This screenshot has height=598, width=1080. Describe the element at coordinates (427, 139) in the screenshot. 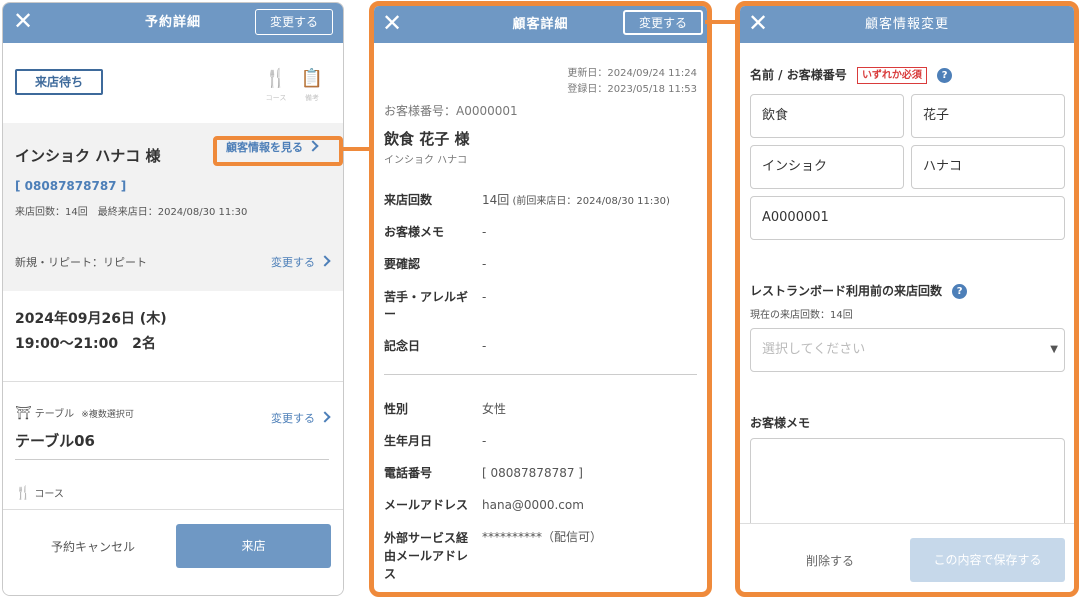

I see `customer-name: 飲食 花子 様` at that location.